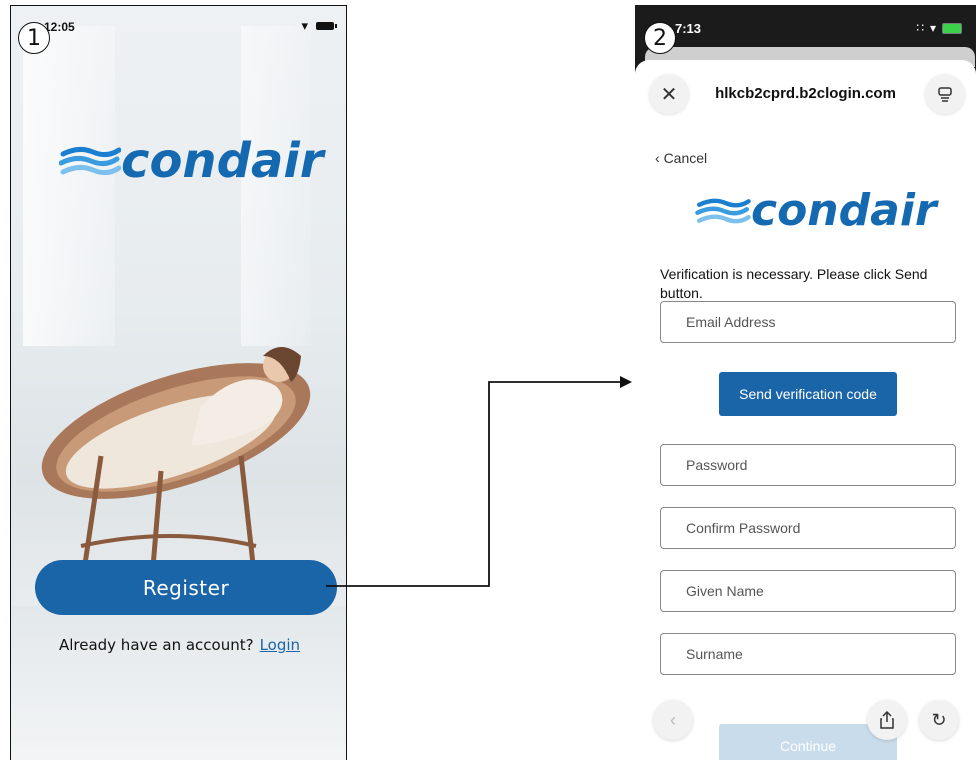  I want to click on login-prompt: Already have an account? Login, so click(178, 645).